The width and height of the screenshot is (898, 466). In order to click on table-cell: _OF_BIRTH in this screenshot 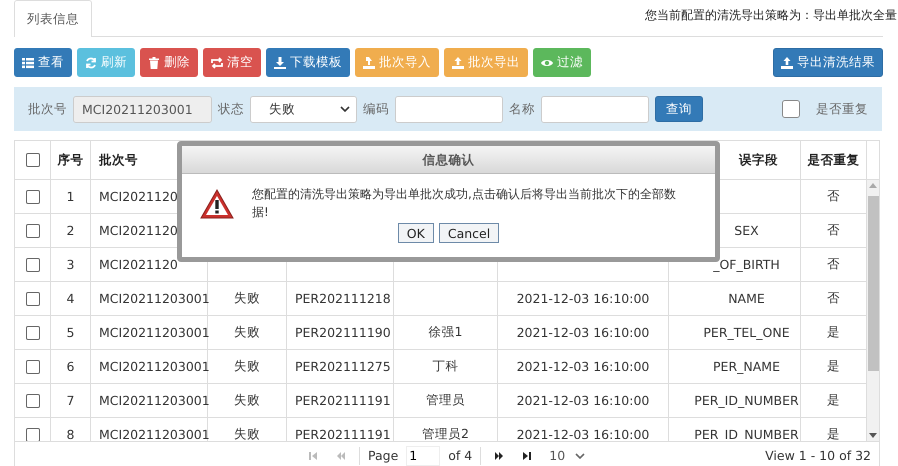, I will do `click(746, 264)`.